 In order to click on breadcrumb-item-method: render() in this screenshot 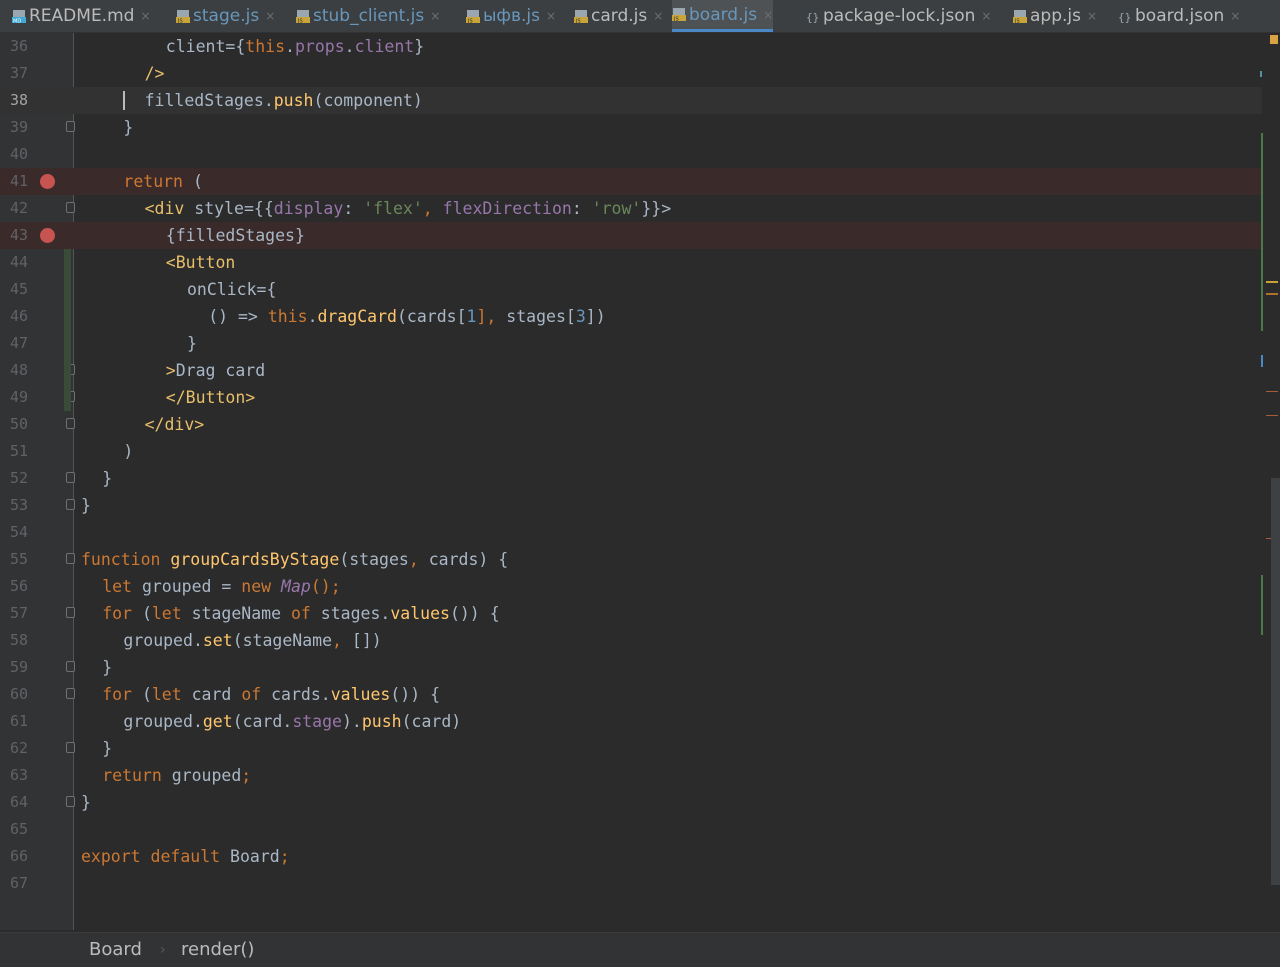, I will do `click(217, 949)`.